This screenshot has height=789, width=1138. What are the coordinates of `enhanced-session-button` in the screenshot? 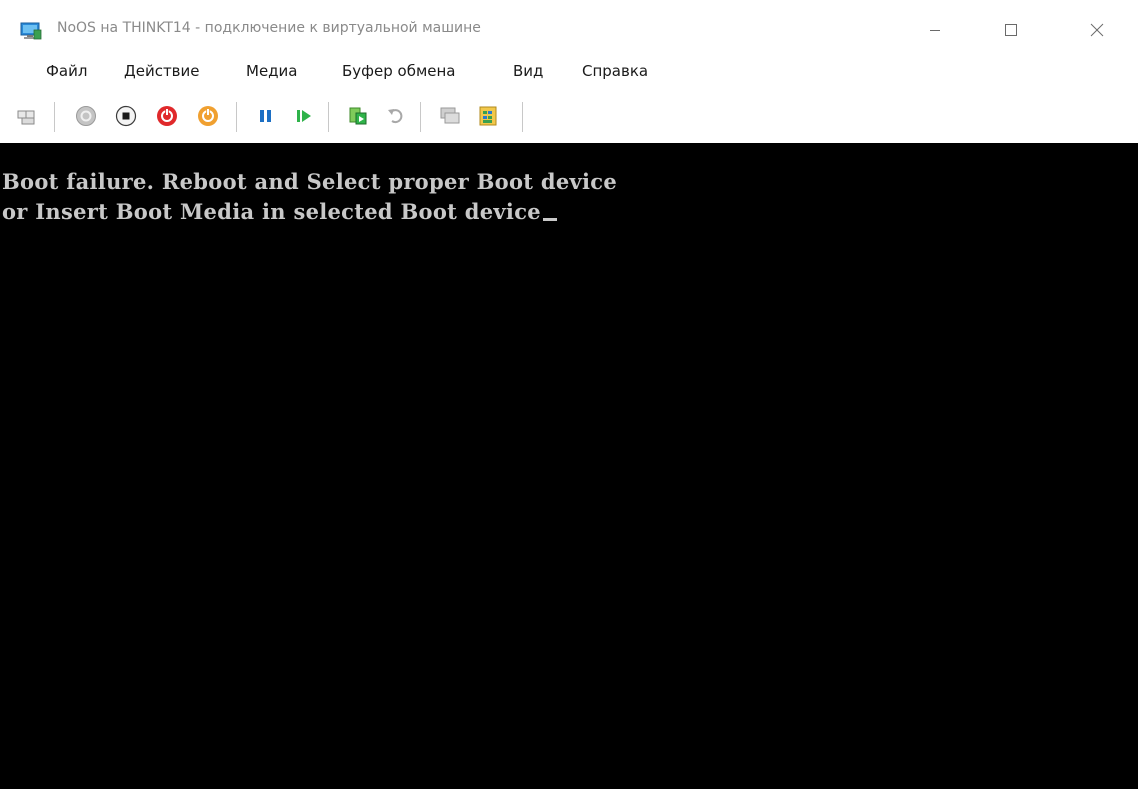 It's located at (450, 116).